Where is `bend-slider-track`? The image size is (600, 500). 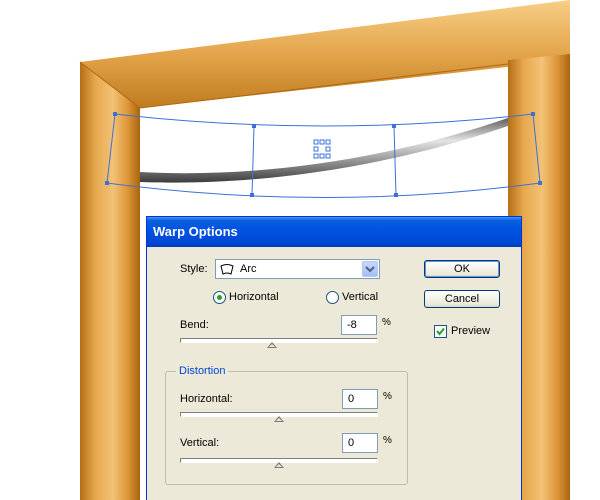 bend-slider-track is located at coordinates (279, 340).